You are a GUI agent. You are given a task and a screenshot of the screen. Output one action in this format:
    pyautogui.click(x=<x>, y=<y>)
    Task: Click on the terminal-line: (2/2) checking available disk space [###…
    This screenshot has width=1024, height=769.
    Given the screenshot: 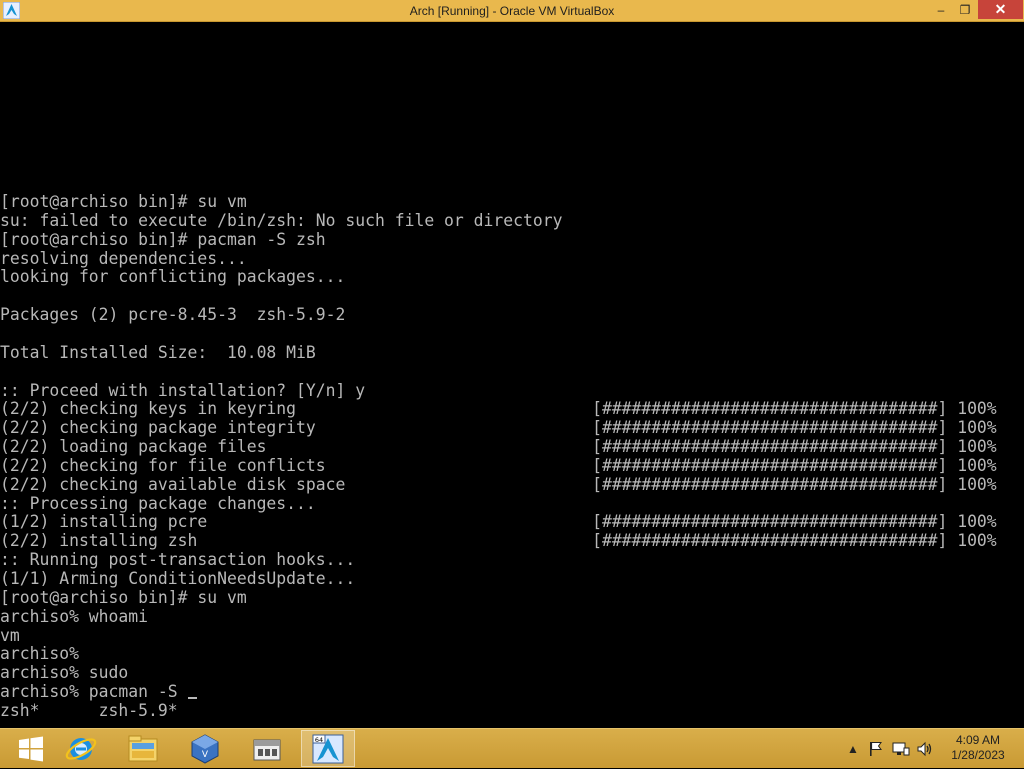 What is the action you would take?
    pyautogui.click(x=498, y=484)
    